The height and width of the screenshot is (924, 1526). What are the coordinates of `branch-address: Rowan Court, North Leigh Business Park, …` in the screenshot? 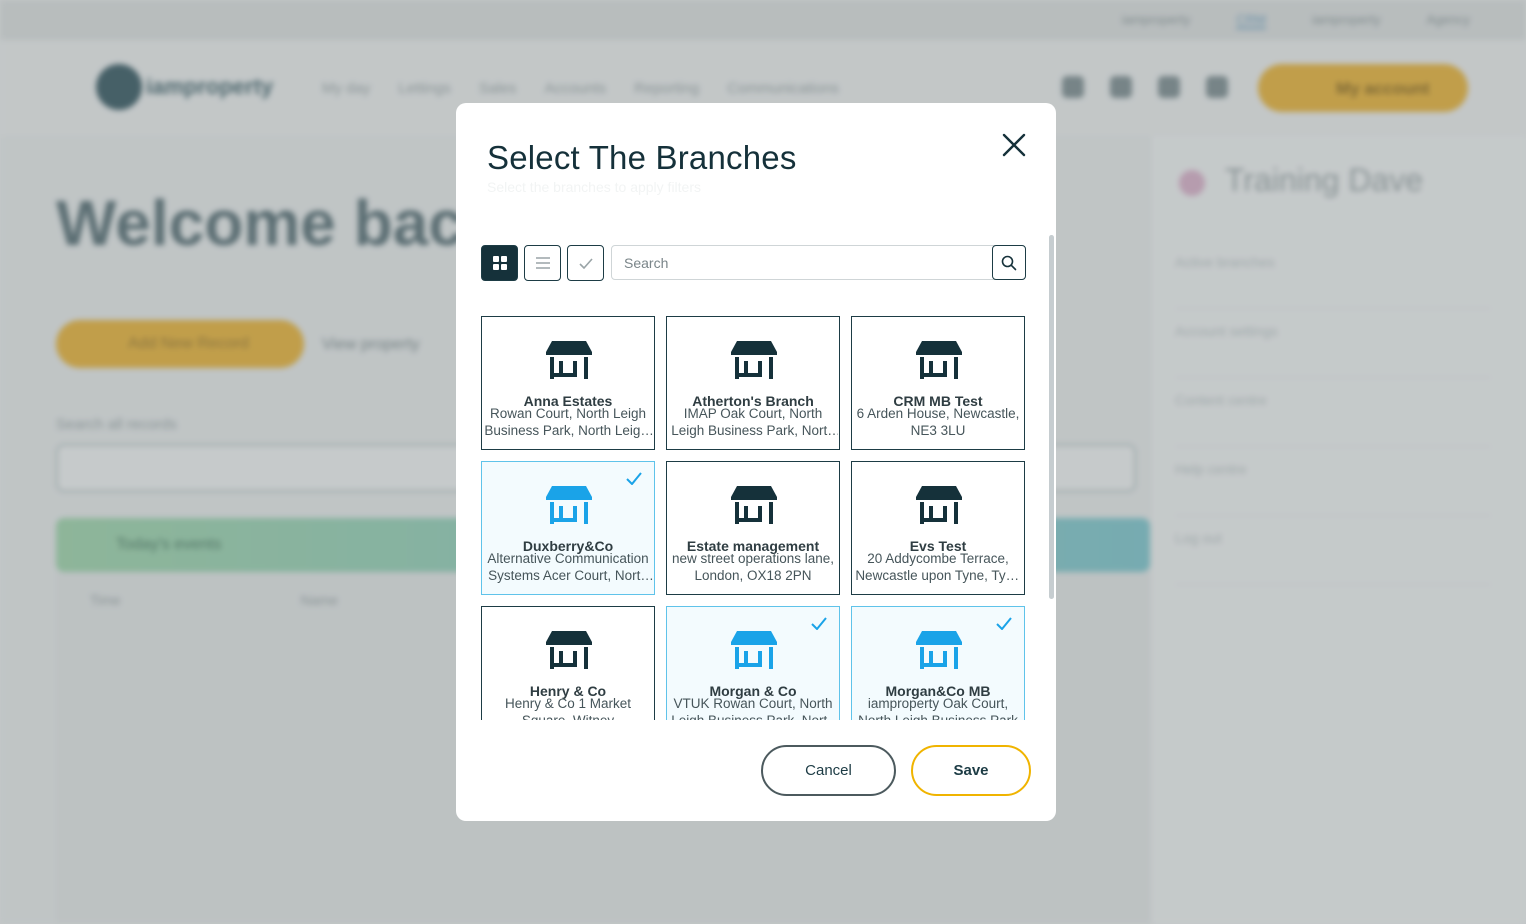 It's located at (568, 422).